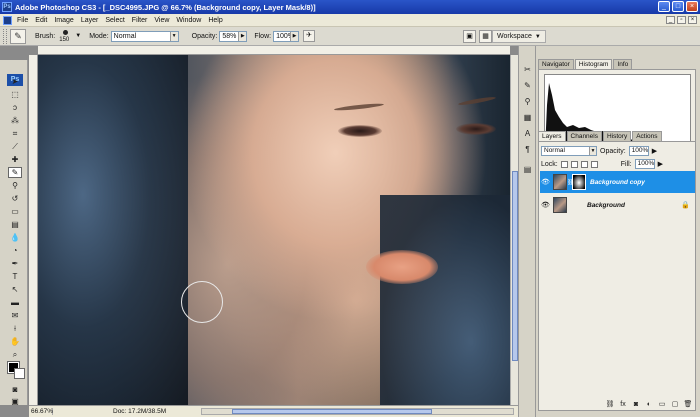 This screenshot has width=700, height=417. I want to click on menu-layer: Layer, so click(90, 20).